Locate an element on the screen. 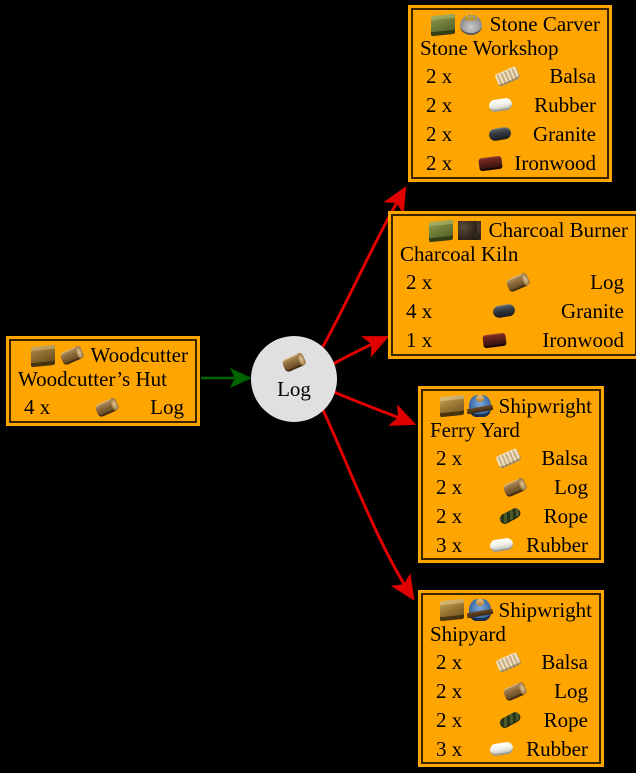 Image resolution: width=636 pixels, height=773 pixels. input-row: 2 x Granite is located at coordinates (510, 134).